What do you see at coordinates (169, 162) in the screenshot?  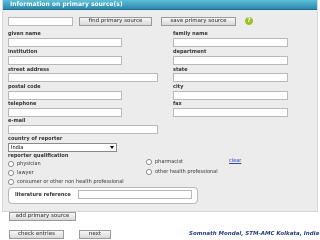 I see `qualification-option-label: pharmacist` at bounding box center [169, 162].